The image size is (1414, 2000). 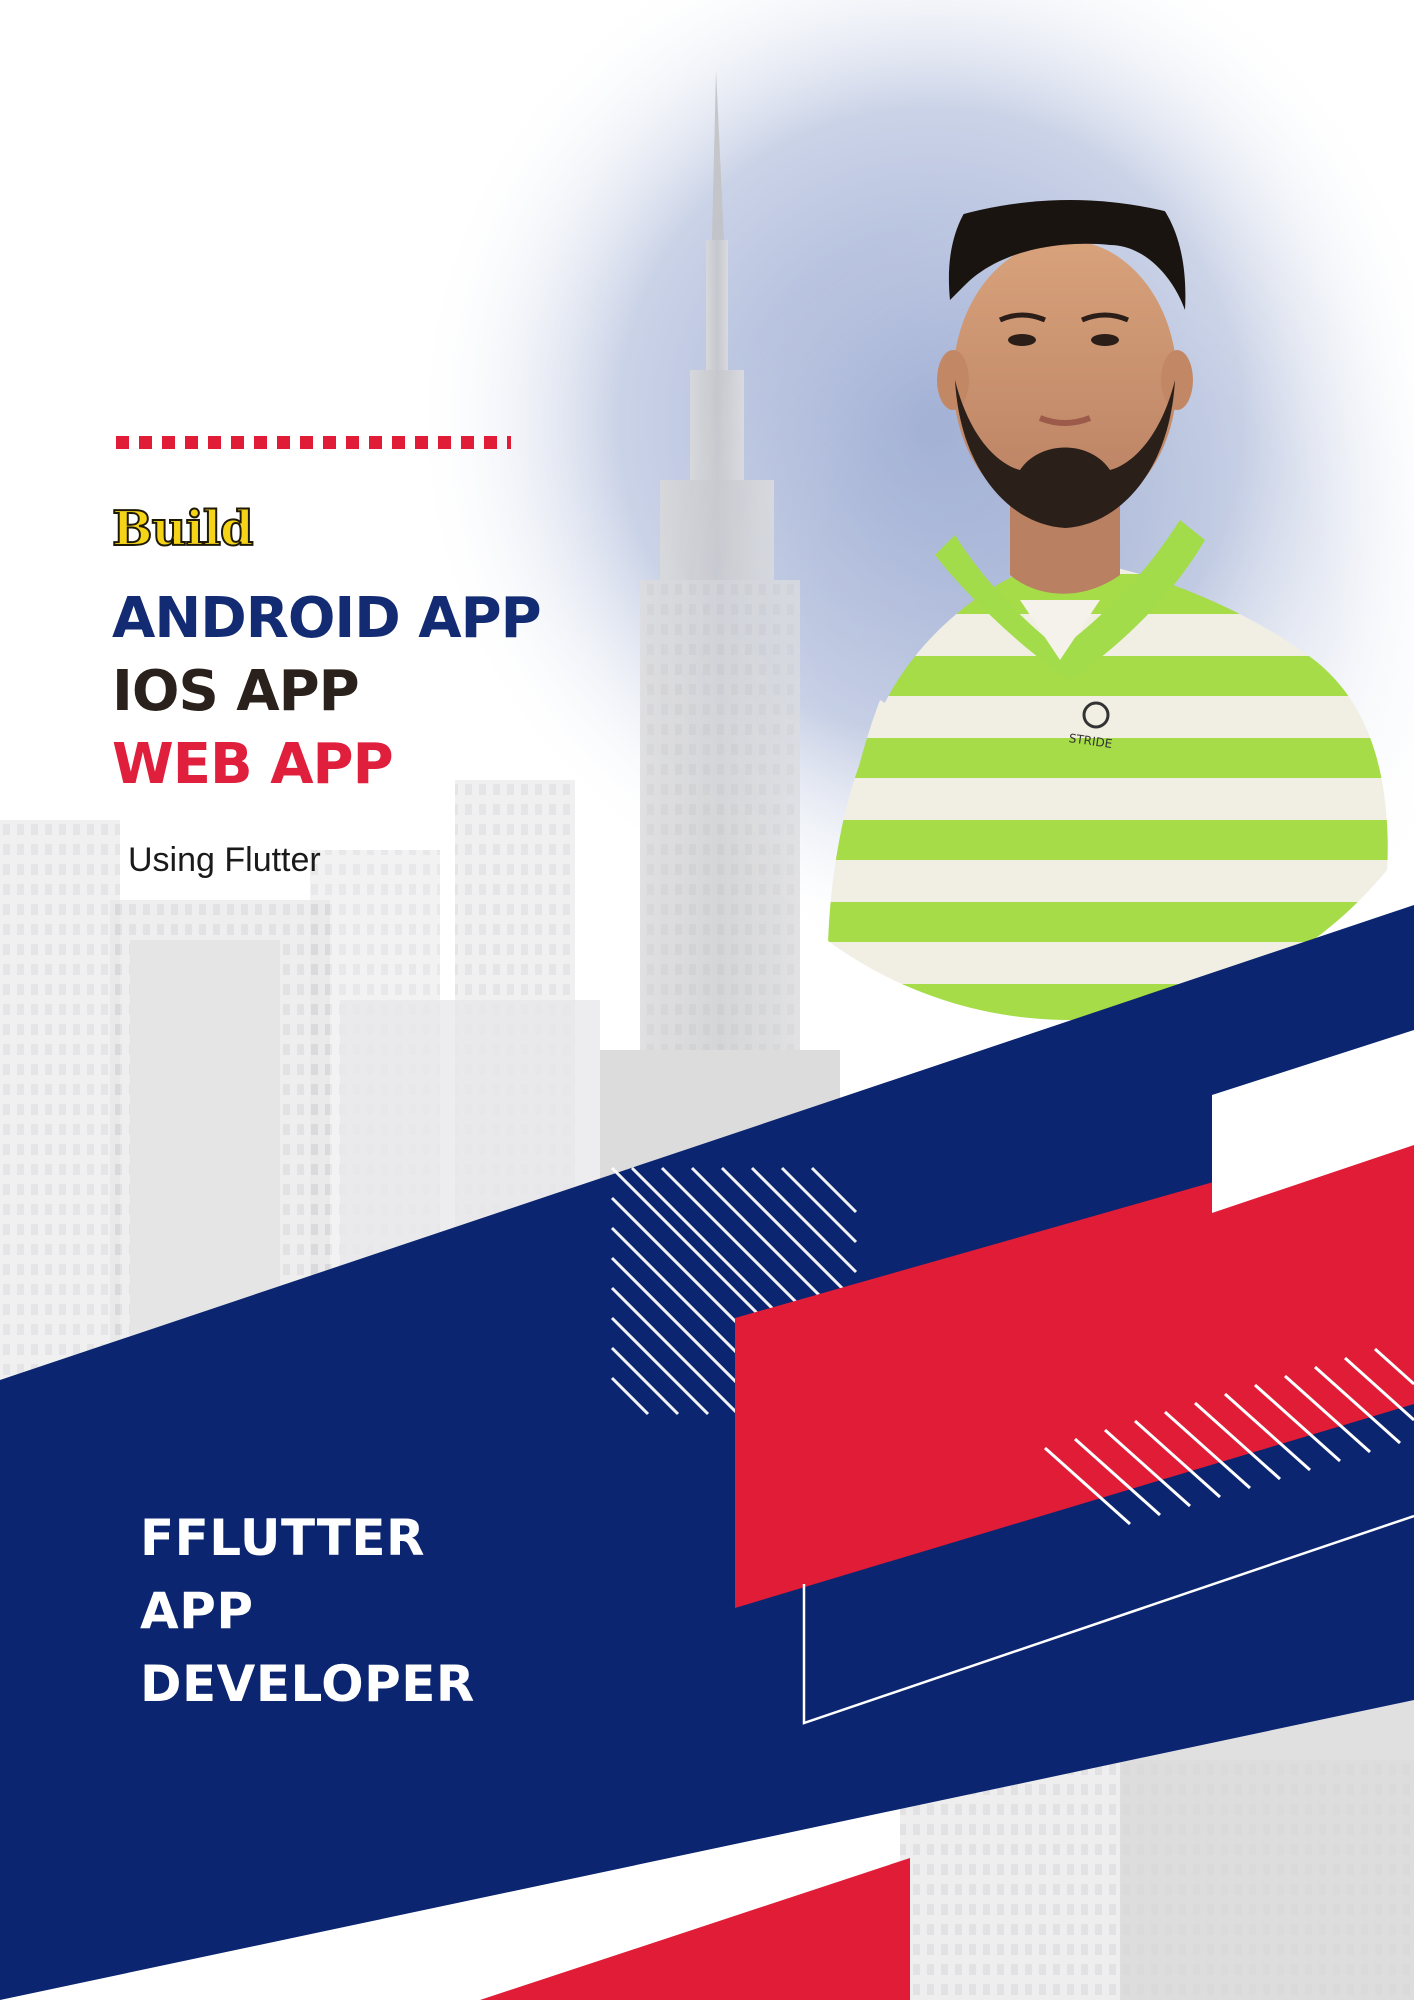 I want to click on platform-ios: IOS APP, so click(x=236, y=691).